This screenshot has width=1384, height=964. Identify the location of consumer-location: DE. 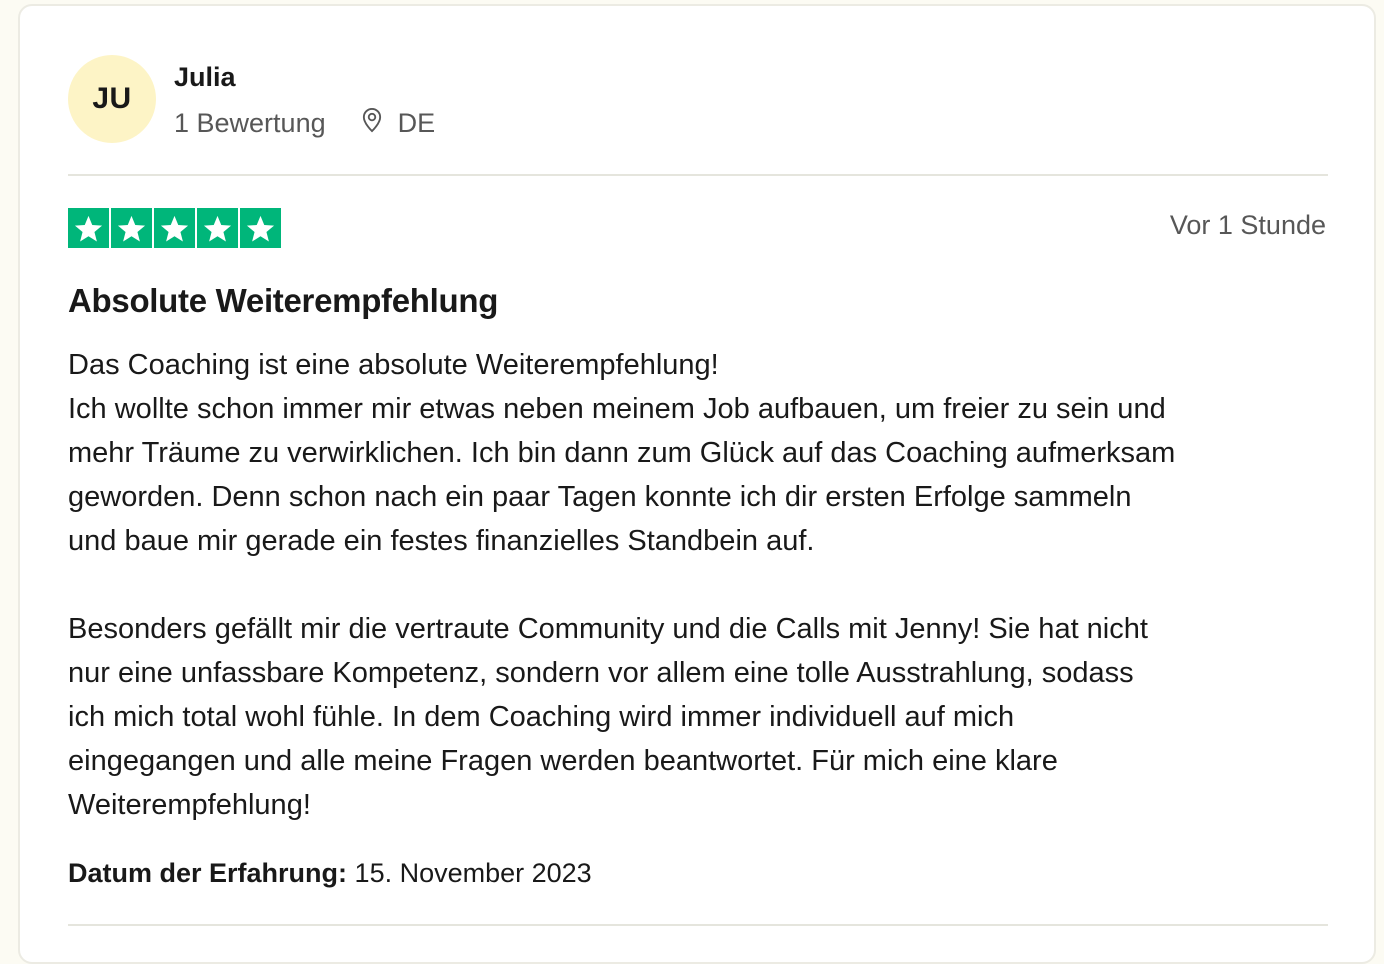
(397, 123).